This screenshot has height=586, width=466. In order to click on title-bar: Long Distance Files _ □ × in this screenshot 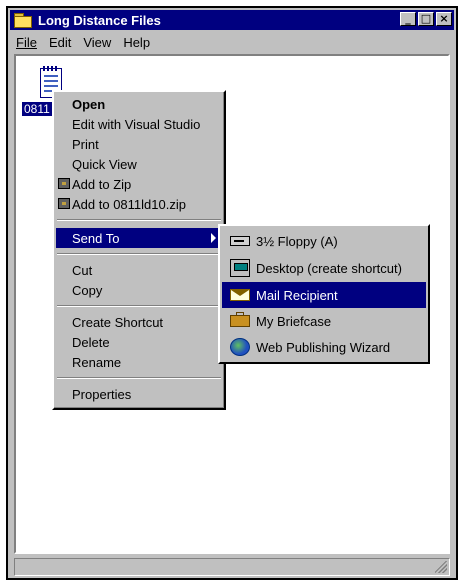, I will do `click(232, 20)`.